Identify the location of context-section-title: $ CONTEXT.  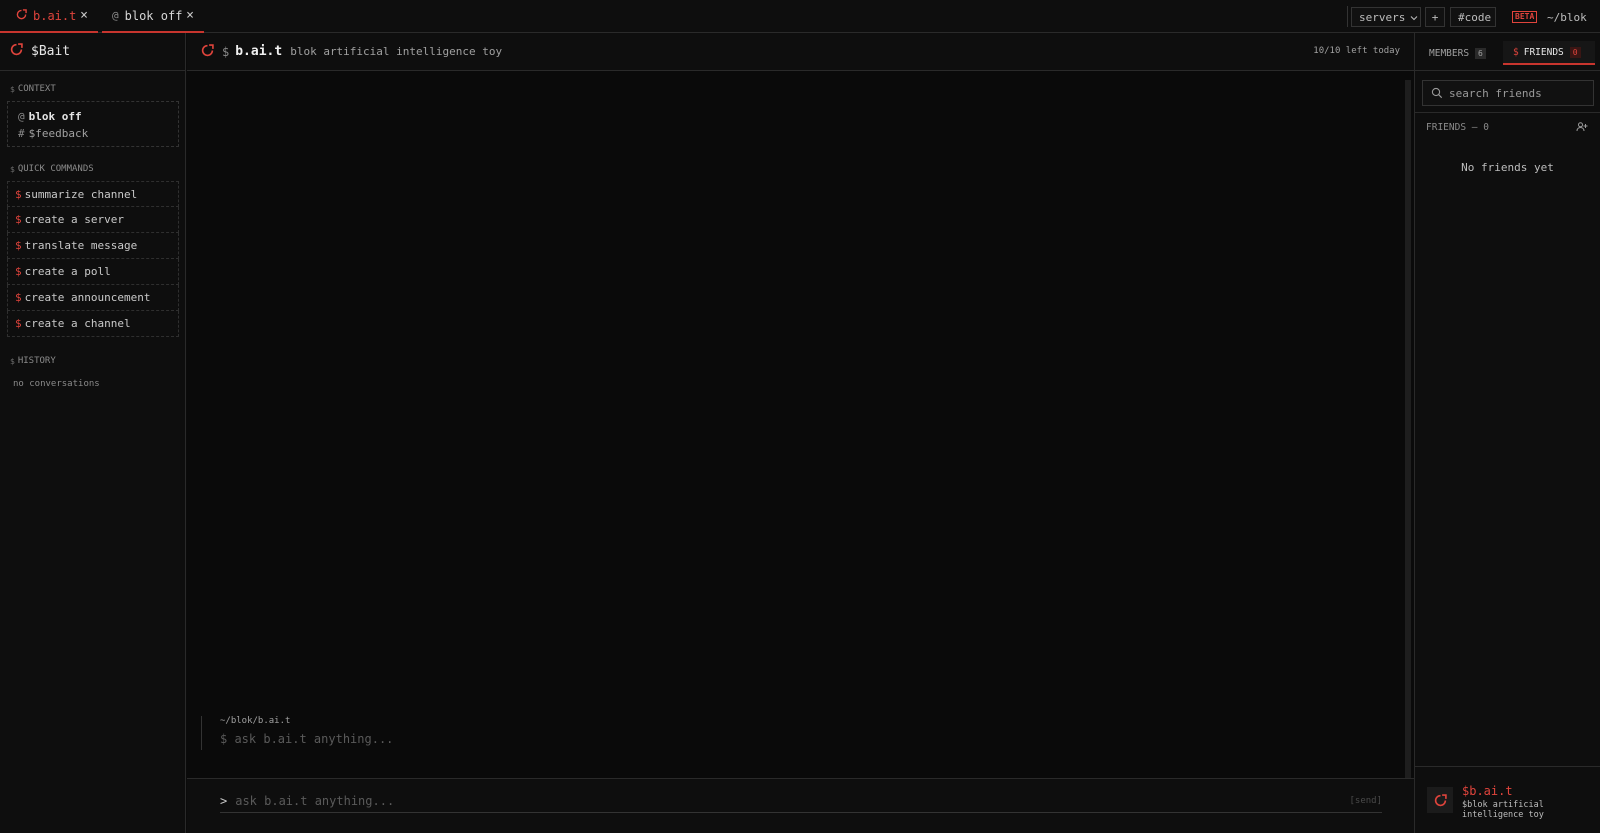
(97, 89).